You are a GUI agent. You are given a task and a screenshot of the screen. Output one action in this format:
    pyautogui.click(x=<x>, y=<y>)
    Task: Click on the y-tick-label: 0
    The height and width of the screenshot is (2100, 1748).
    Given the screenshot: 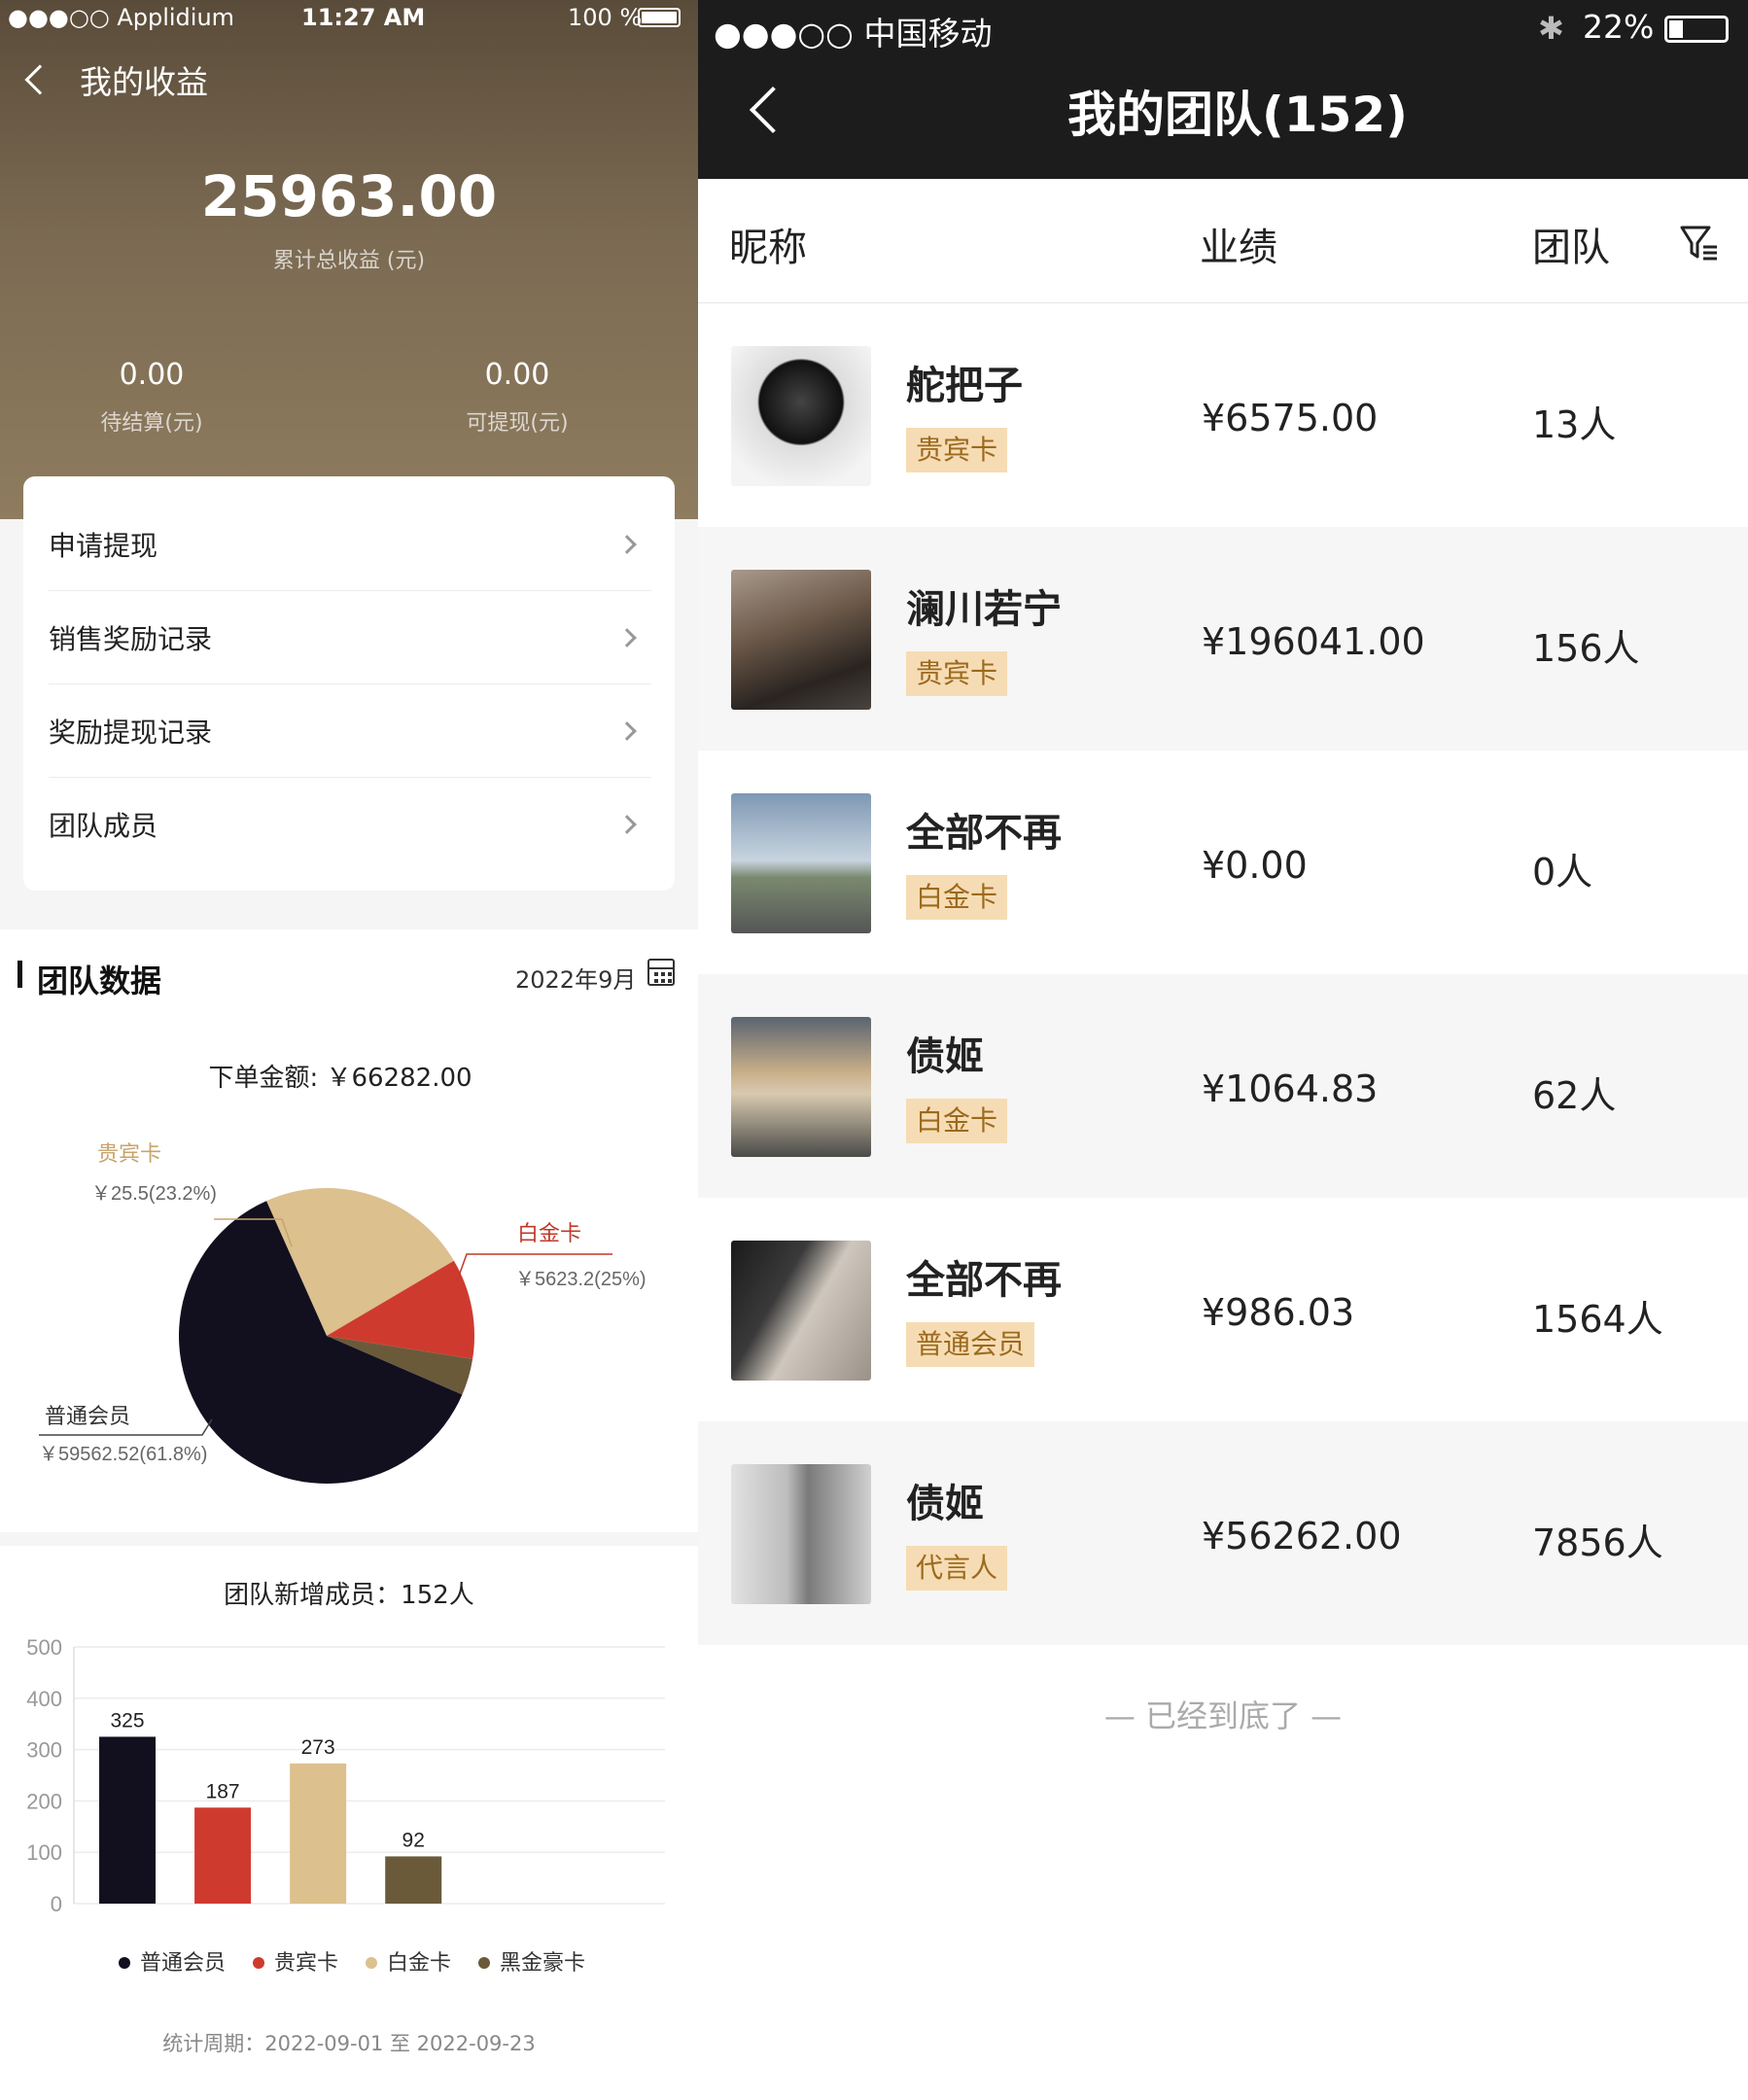 What is the action you would take?
    pyautogui.click(x=56, y=1904)
    